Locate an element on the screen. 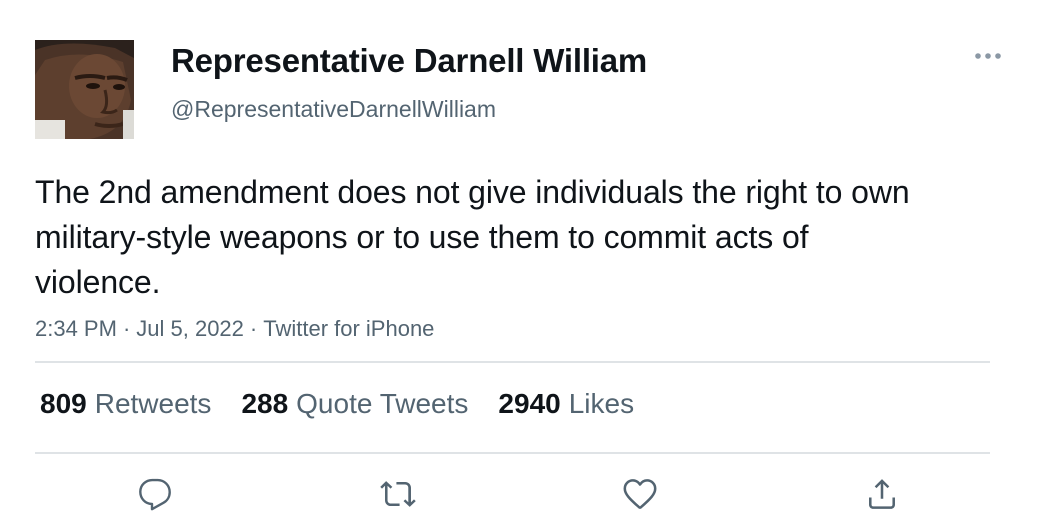  heart-icon is located at coordinates (640, 494).